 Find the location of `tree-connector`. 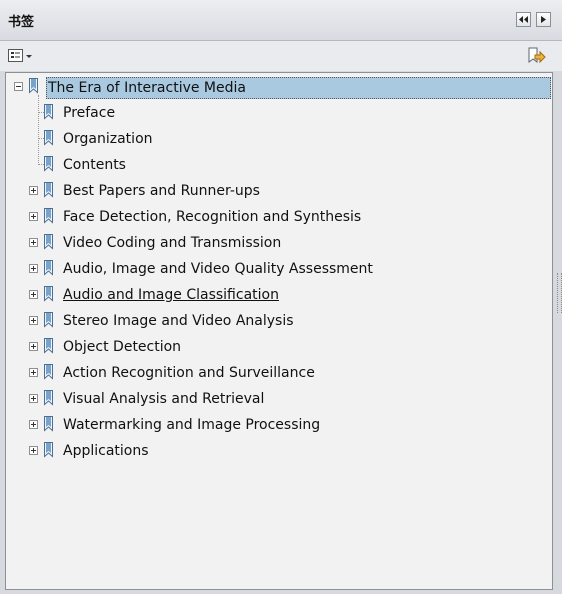

tree-connector is located at coordinates (38, 130).